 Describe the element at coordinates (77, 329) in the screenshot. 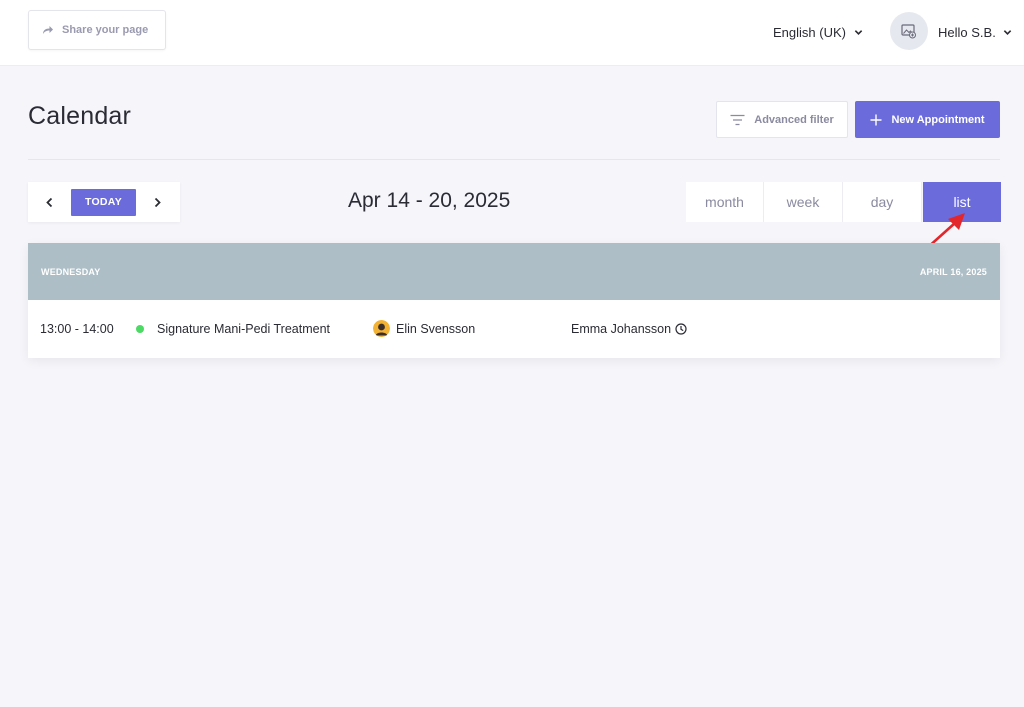

I see `event-time: 13:00 - 14:00` at that location.